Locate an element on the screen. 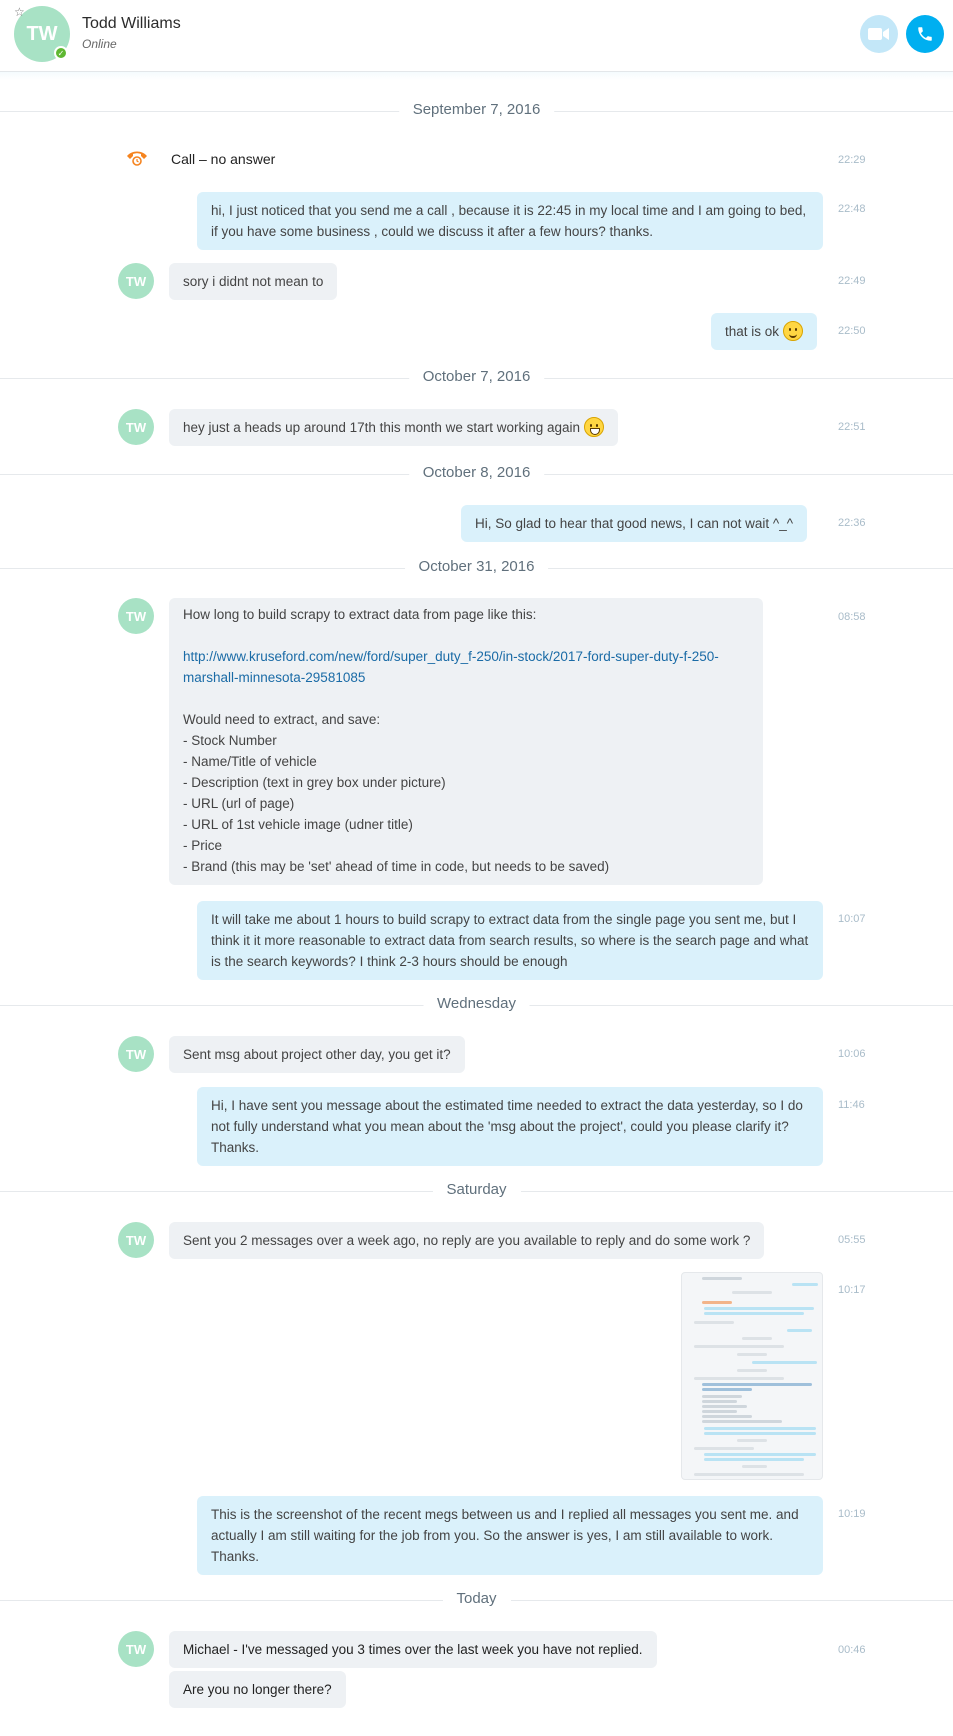  video-camera-icon is located at coordinates (878, 34).